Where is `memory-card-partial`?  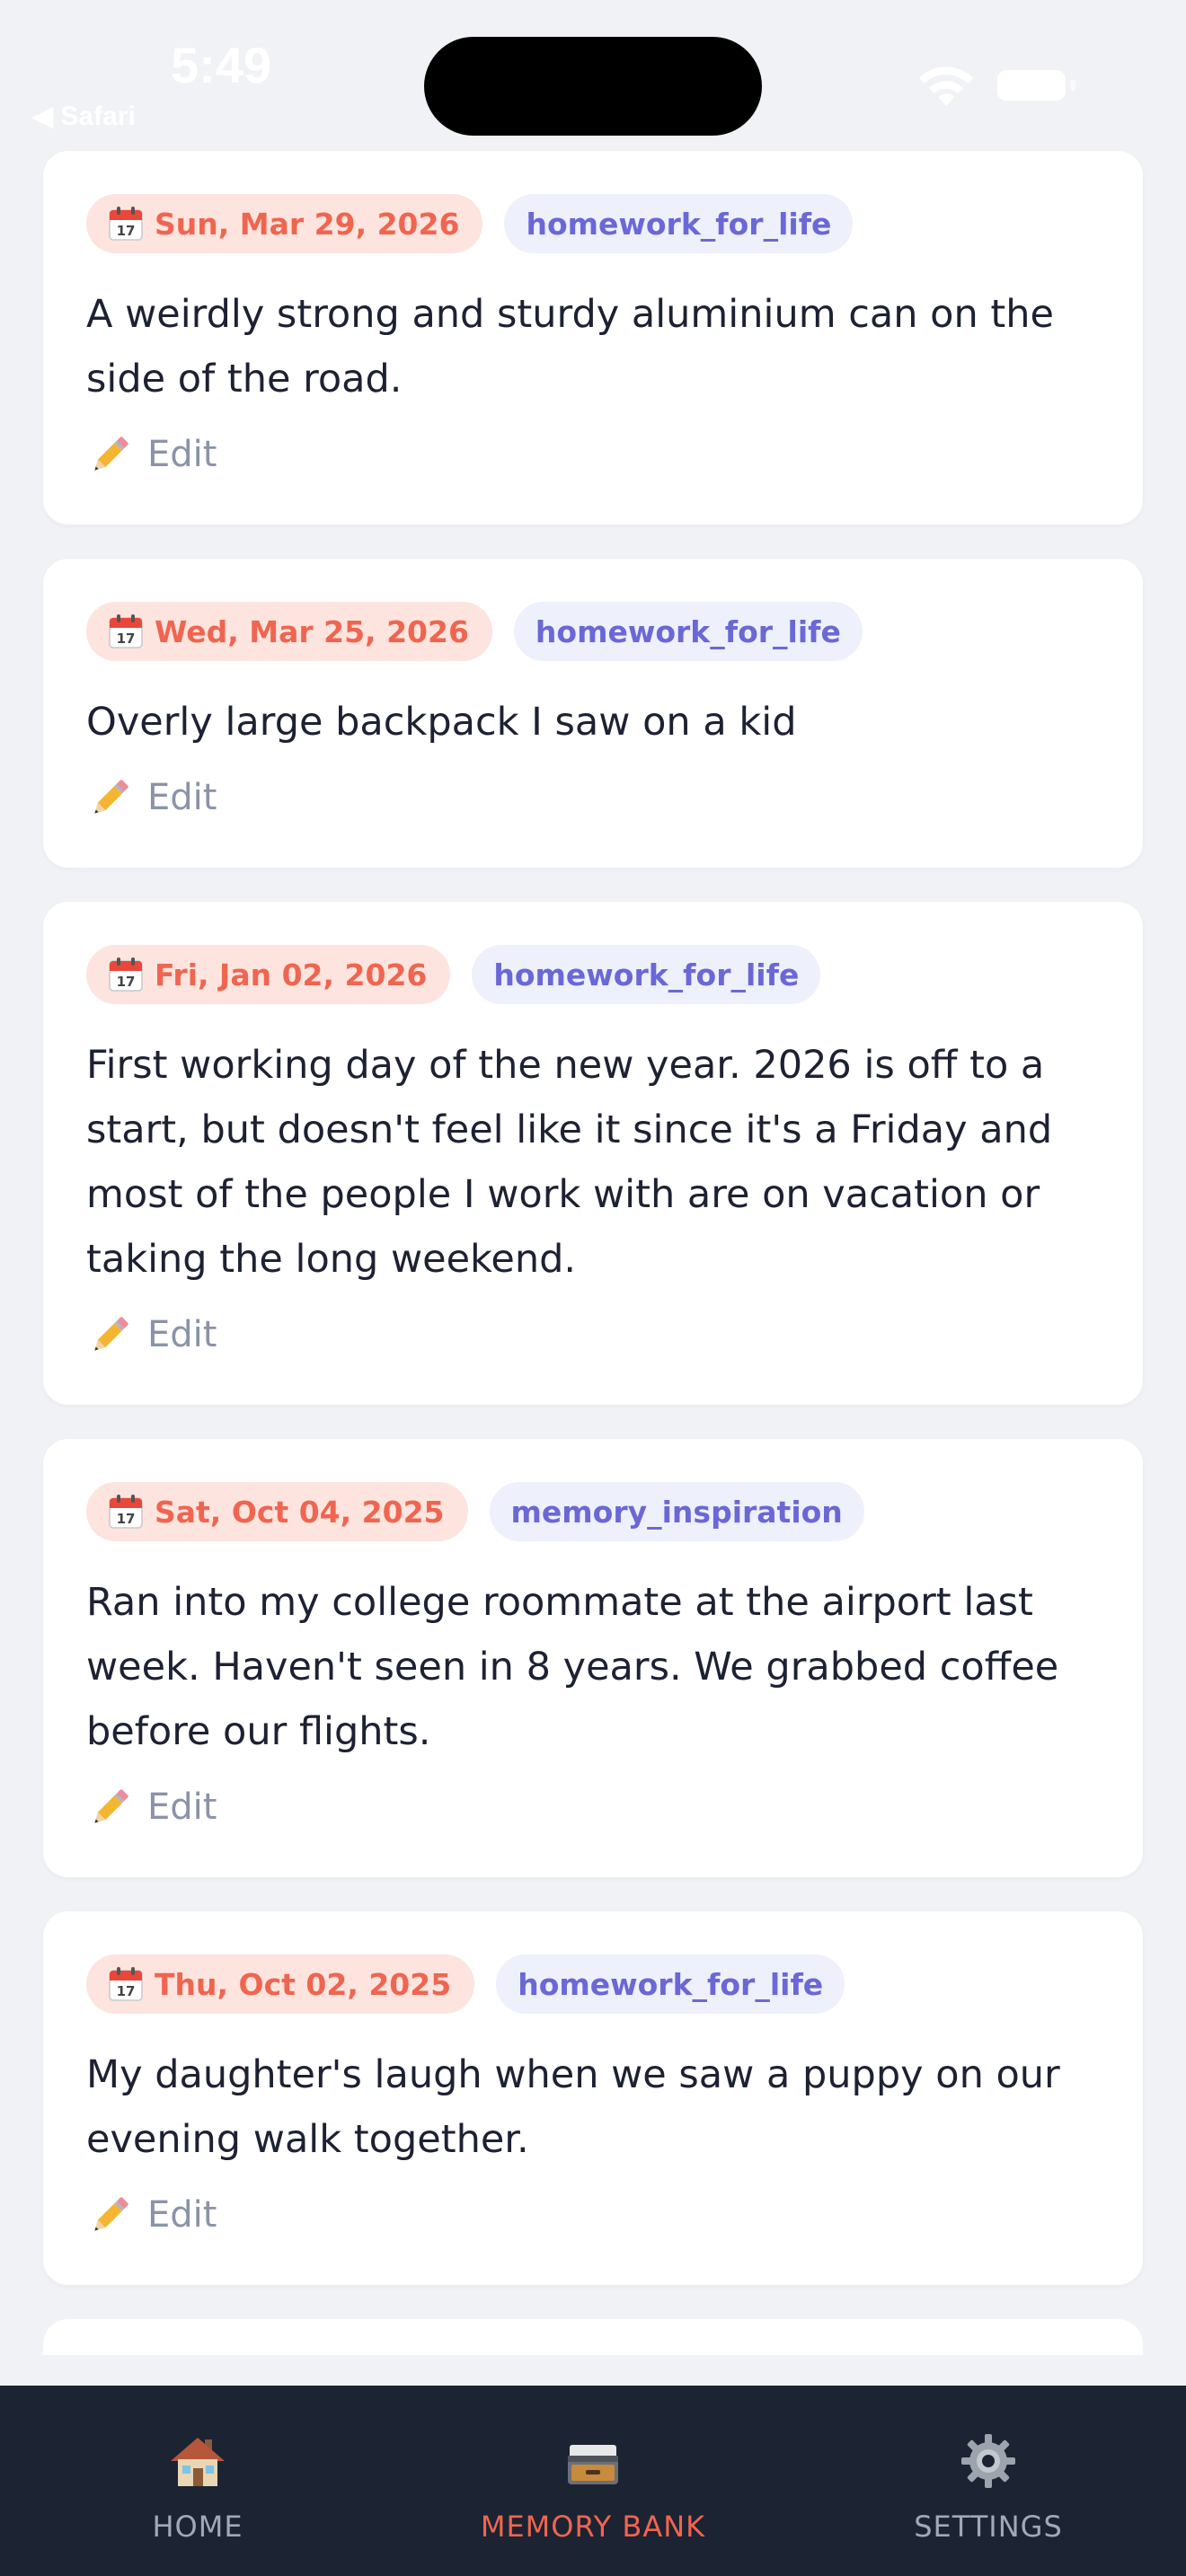 memory-card-partial is located at coordinates (593, 2337).